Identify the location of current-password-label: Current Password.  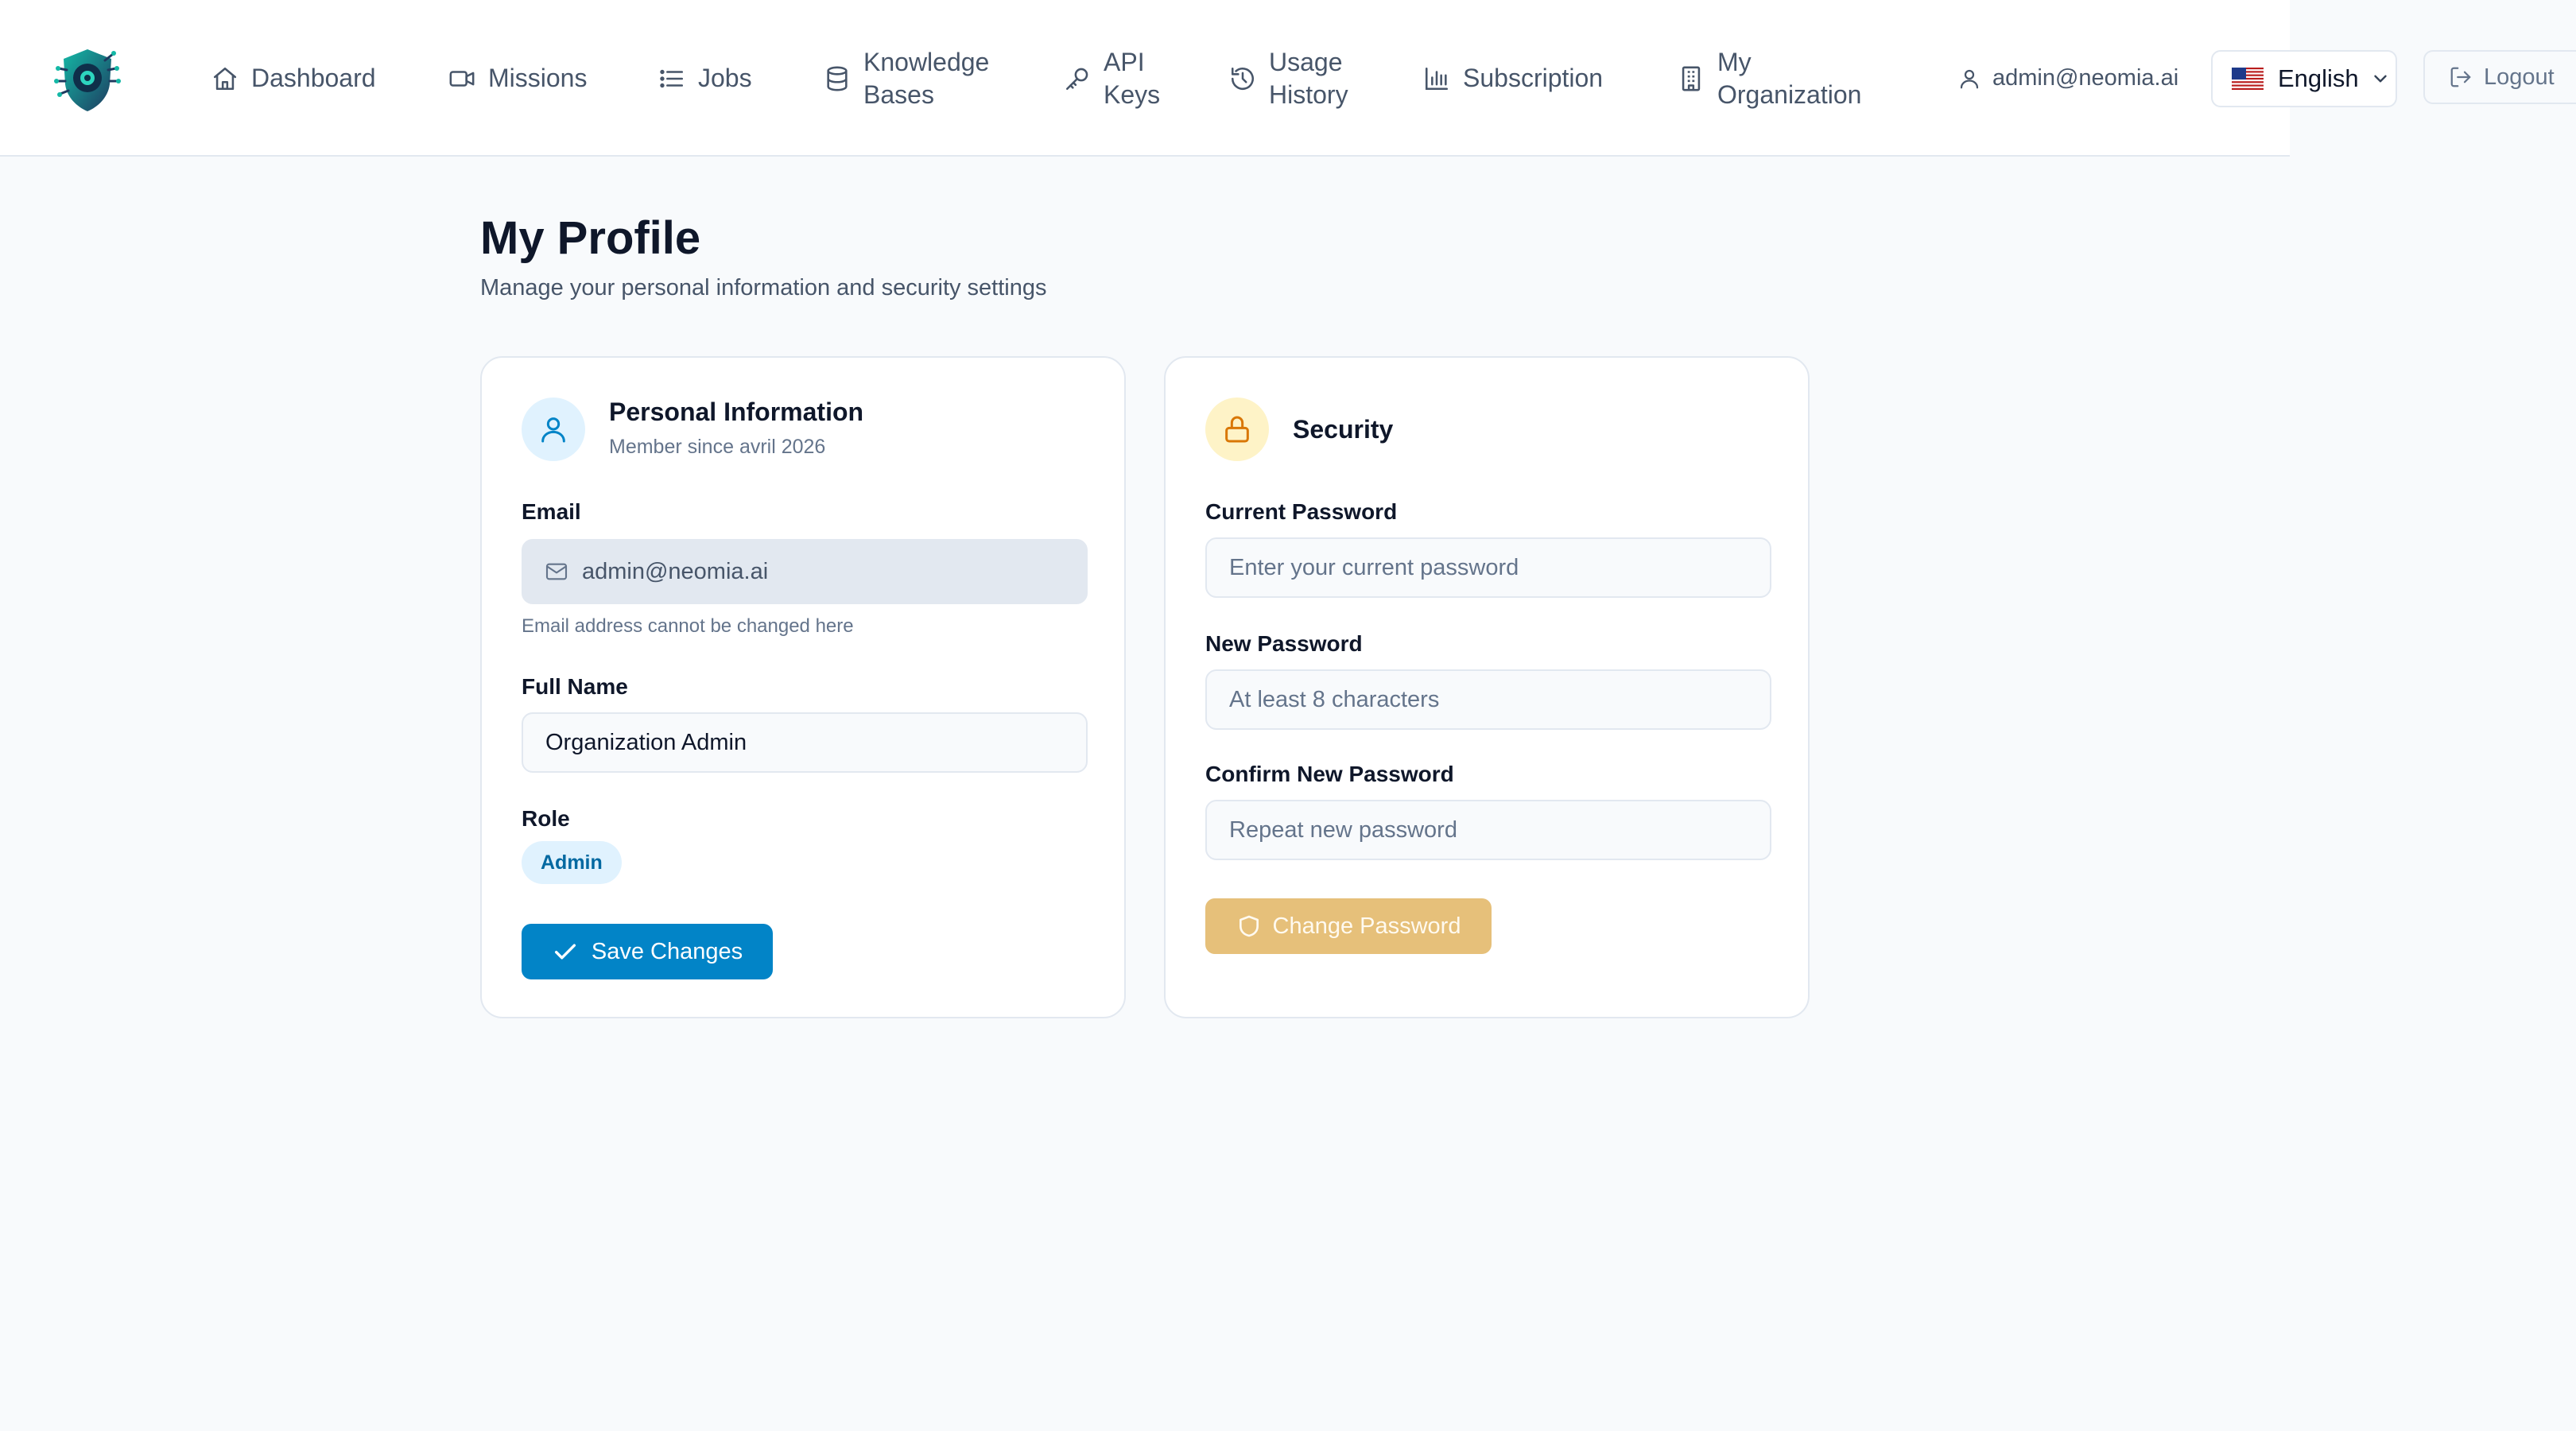
(1301, 512).